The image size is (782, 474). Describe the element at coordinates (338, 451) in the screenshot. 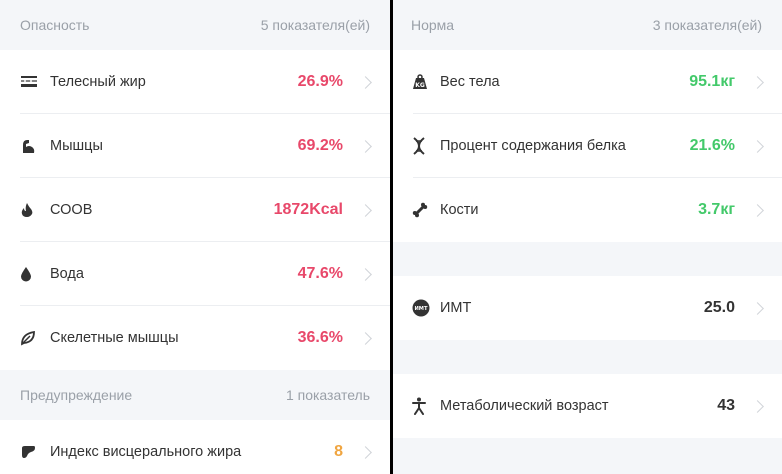

I see `metric-value: 8` at that location.